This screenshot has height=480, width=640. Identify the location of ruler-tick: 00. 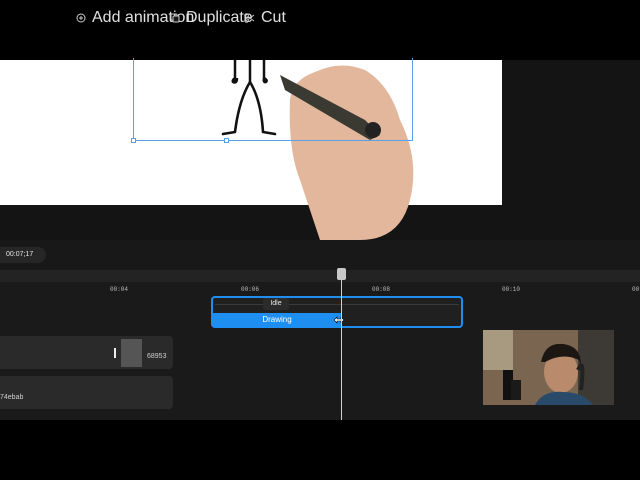
(636, 289).